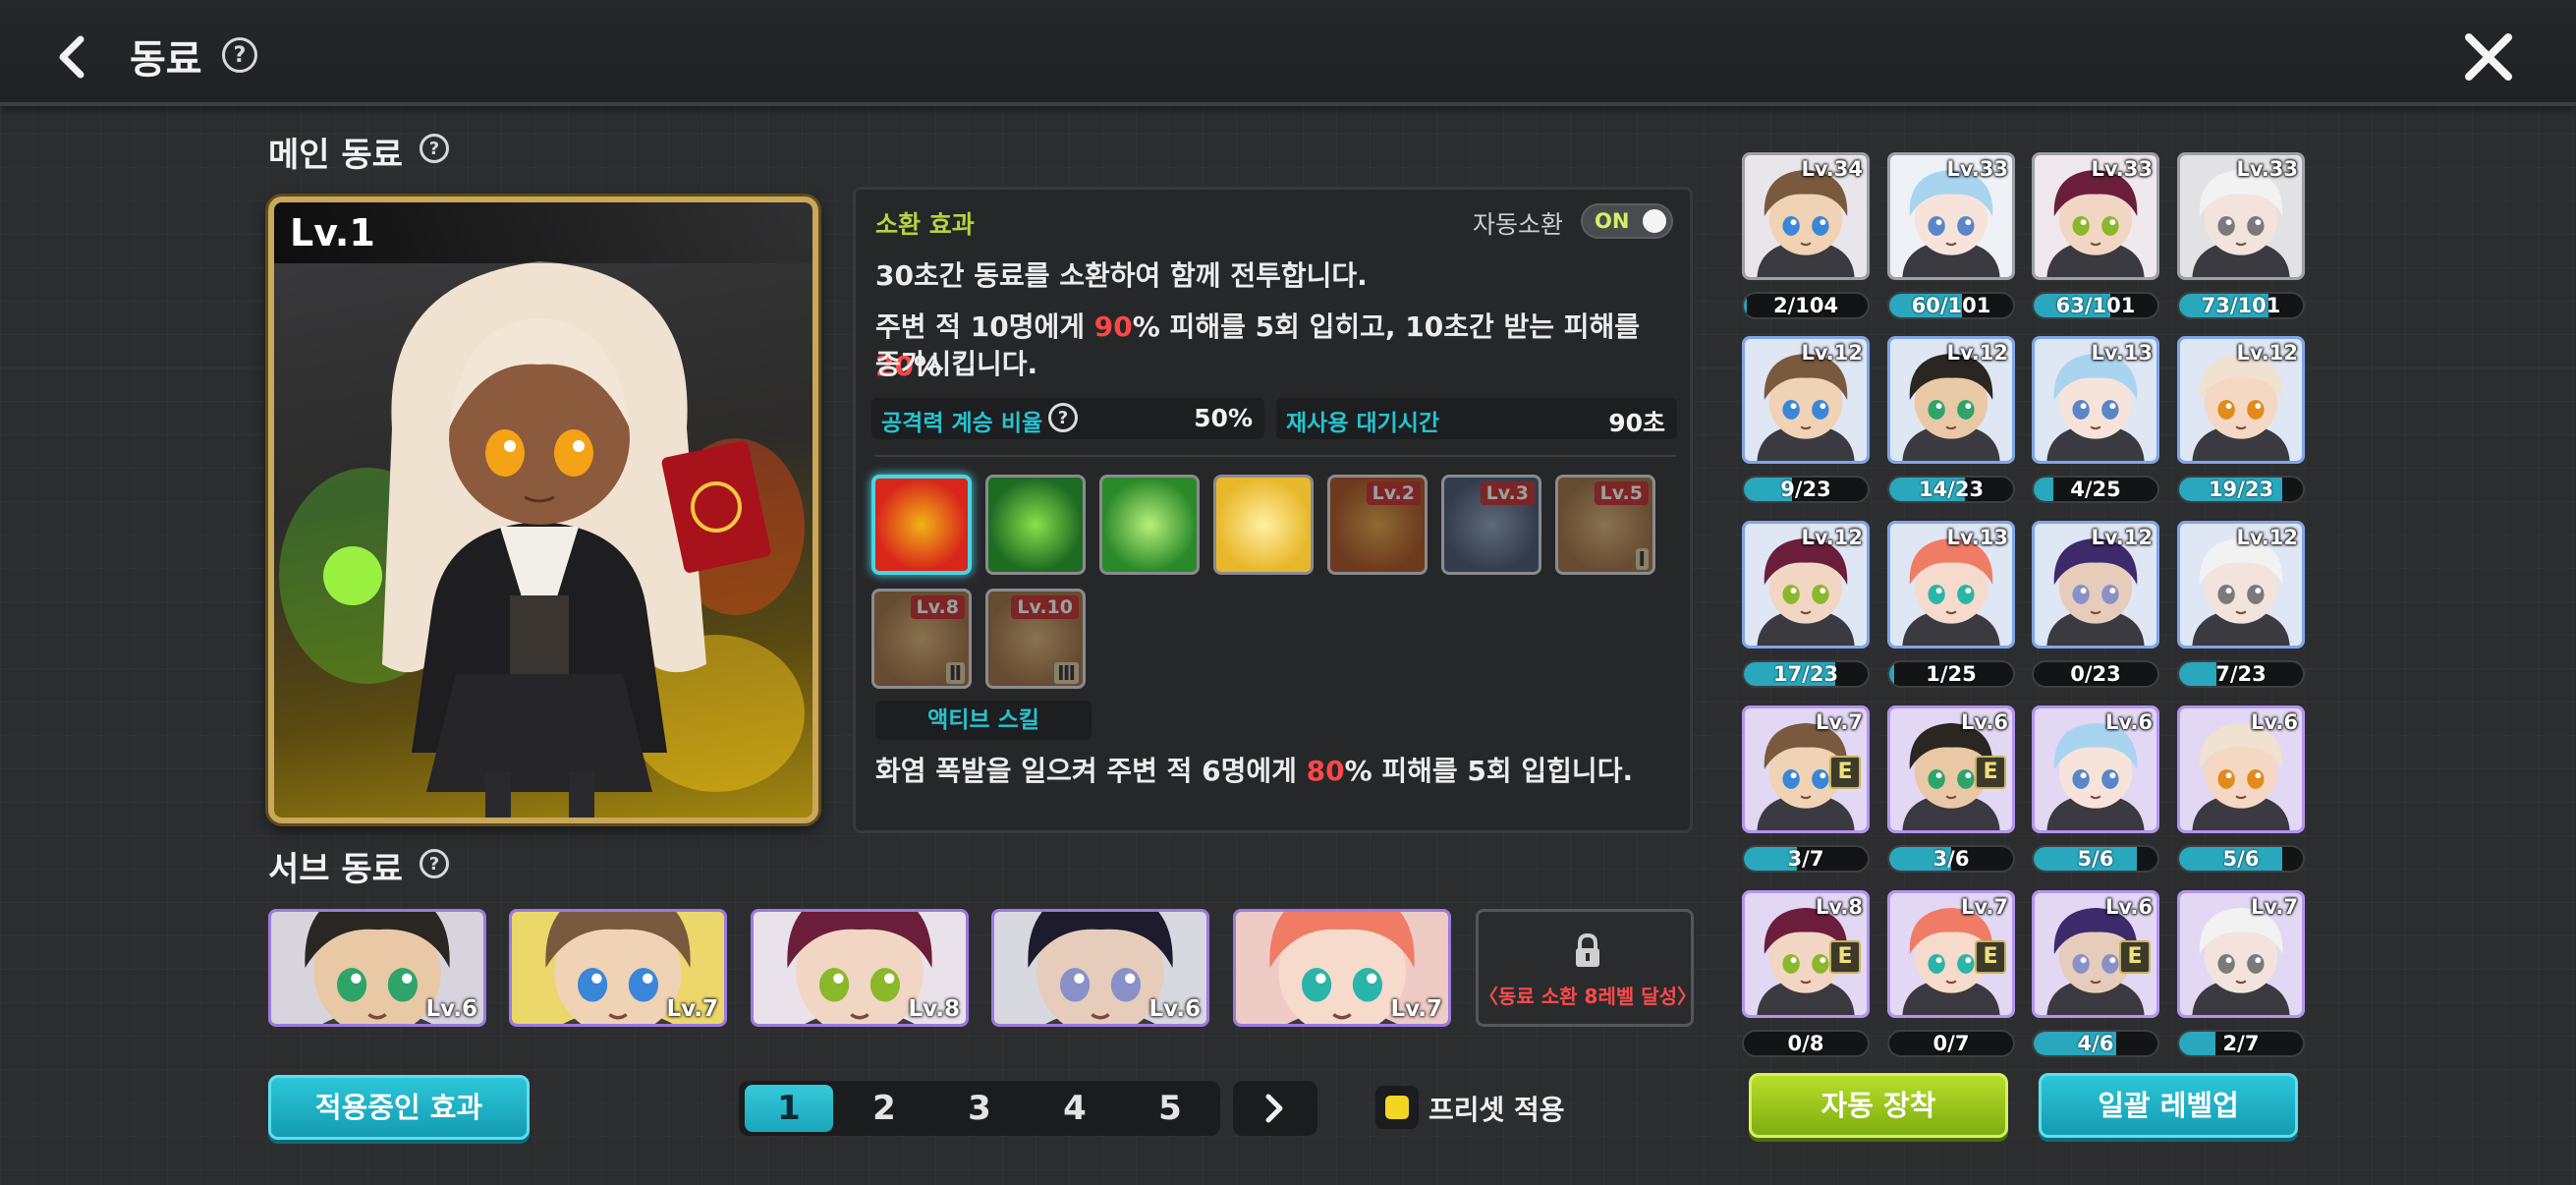  What do you see at coordinates (1066, 673) in the screenshot?
I see `skill-tier-mark: Ⅲ` at bounding box center [1066, 673].